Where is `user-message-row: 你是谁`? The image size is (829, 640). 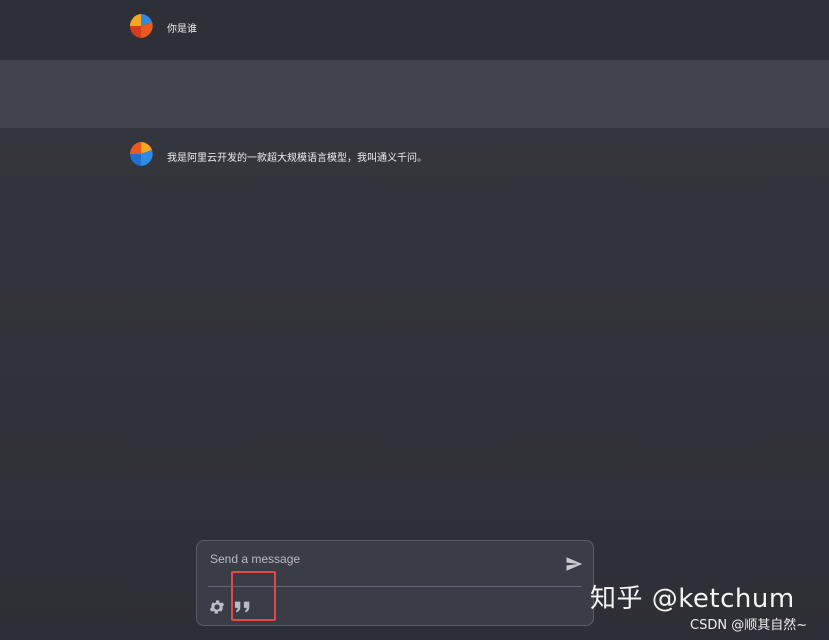 user-message-row: 你是谁 is located at coordinates (414, 29).